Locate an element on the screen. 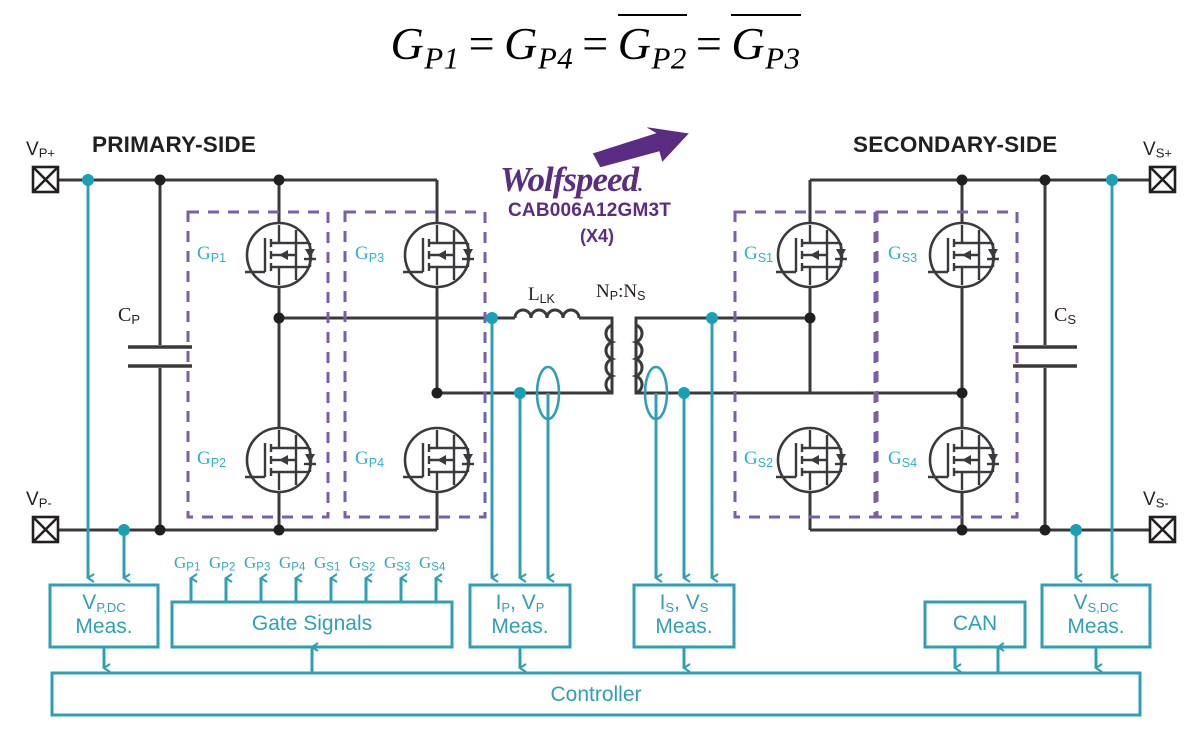 The image size is (1191, 729). transformer-turns-ratio-label: NP:NS is located at coordinates (621, 292).